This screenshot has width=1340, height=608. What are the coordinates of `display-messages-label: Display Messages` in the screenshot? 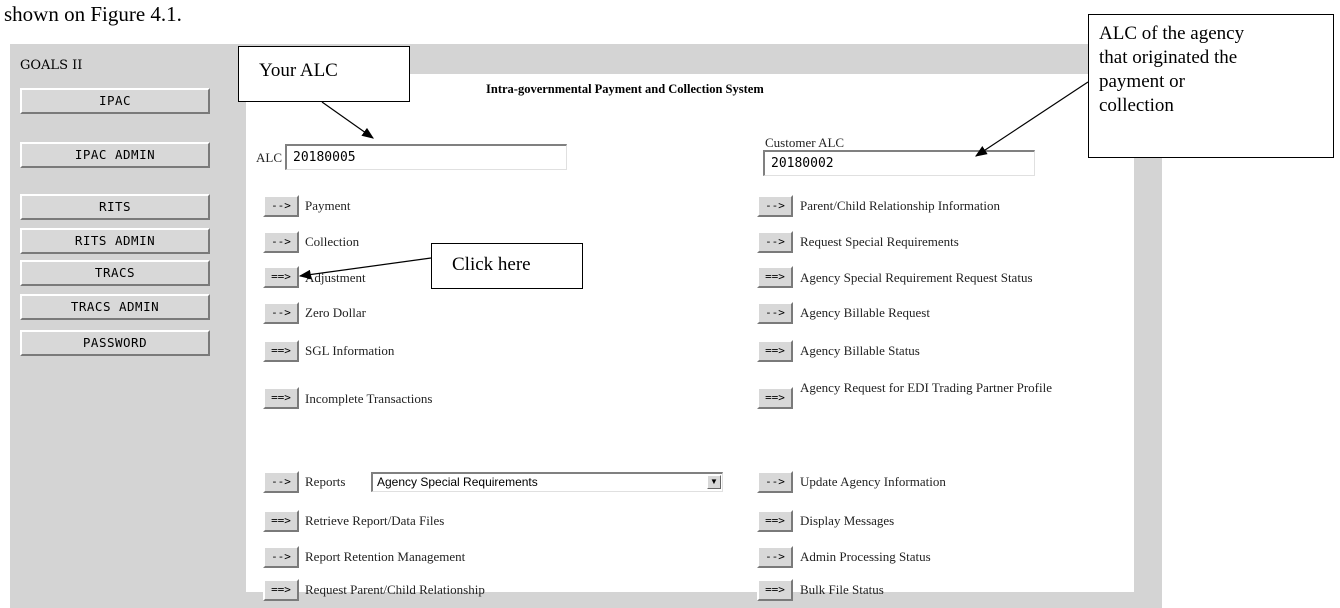 It's located at (847, 520).